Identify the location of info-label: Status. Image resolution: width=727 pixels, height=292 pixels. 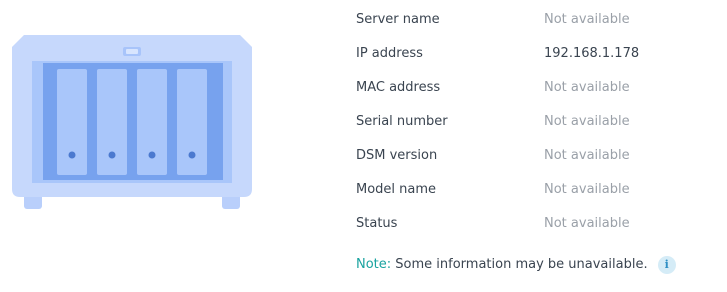
(377, 223).